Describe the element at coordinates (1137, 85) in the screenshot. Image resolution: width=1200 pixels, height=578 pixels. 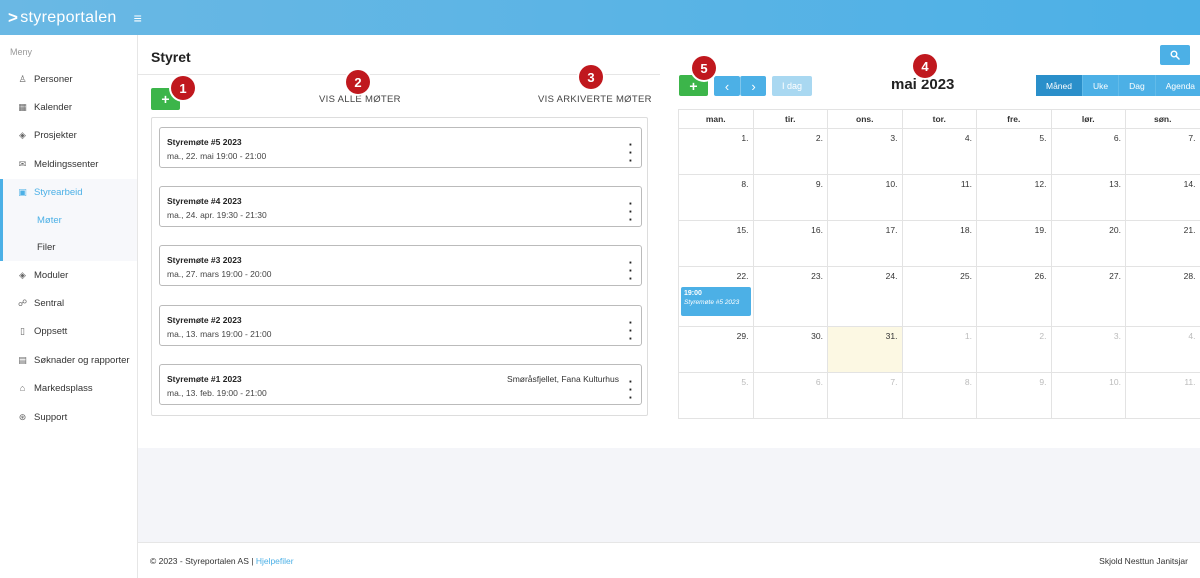
I see `view-dag-button: Dag` at that location.